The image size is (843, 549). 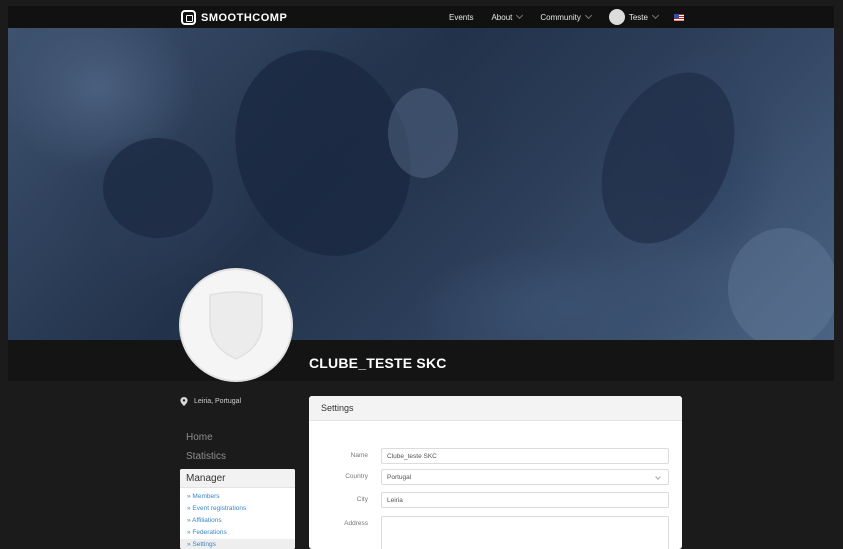 I want to click on smoothcomp-logo: SMOOTHCOMP, so click(x=234, y=17).